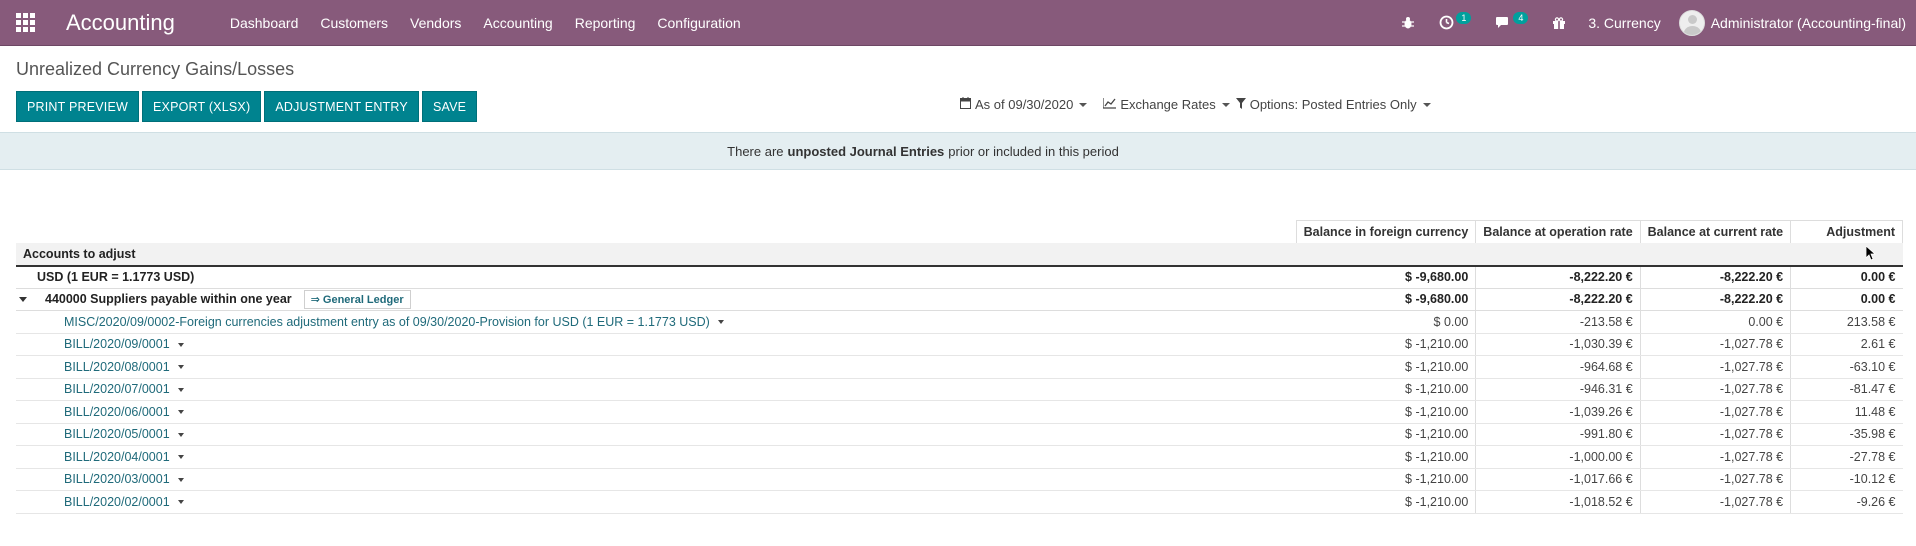 This screenshot has width=1916, height=546. What do you see at coordinates (357, 299) in the screenshot?
I see `general-ledger-button: ⇒ General Ledger` at bounding box center [357, 299].